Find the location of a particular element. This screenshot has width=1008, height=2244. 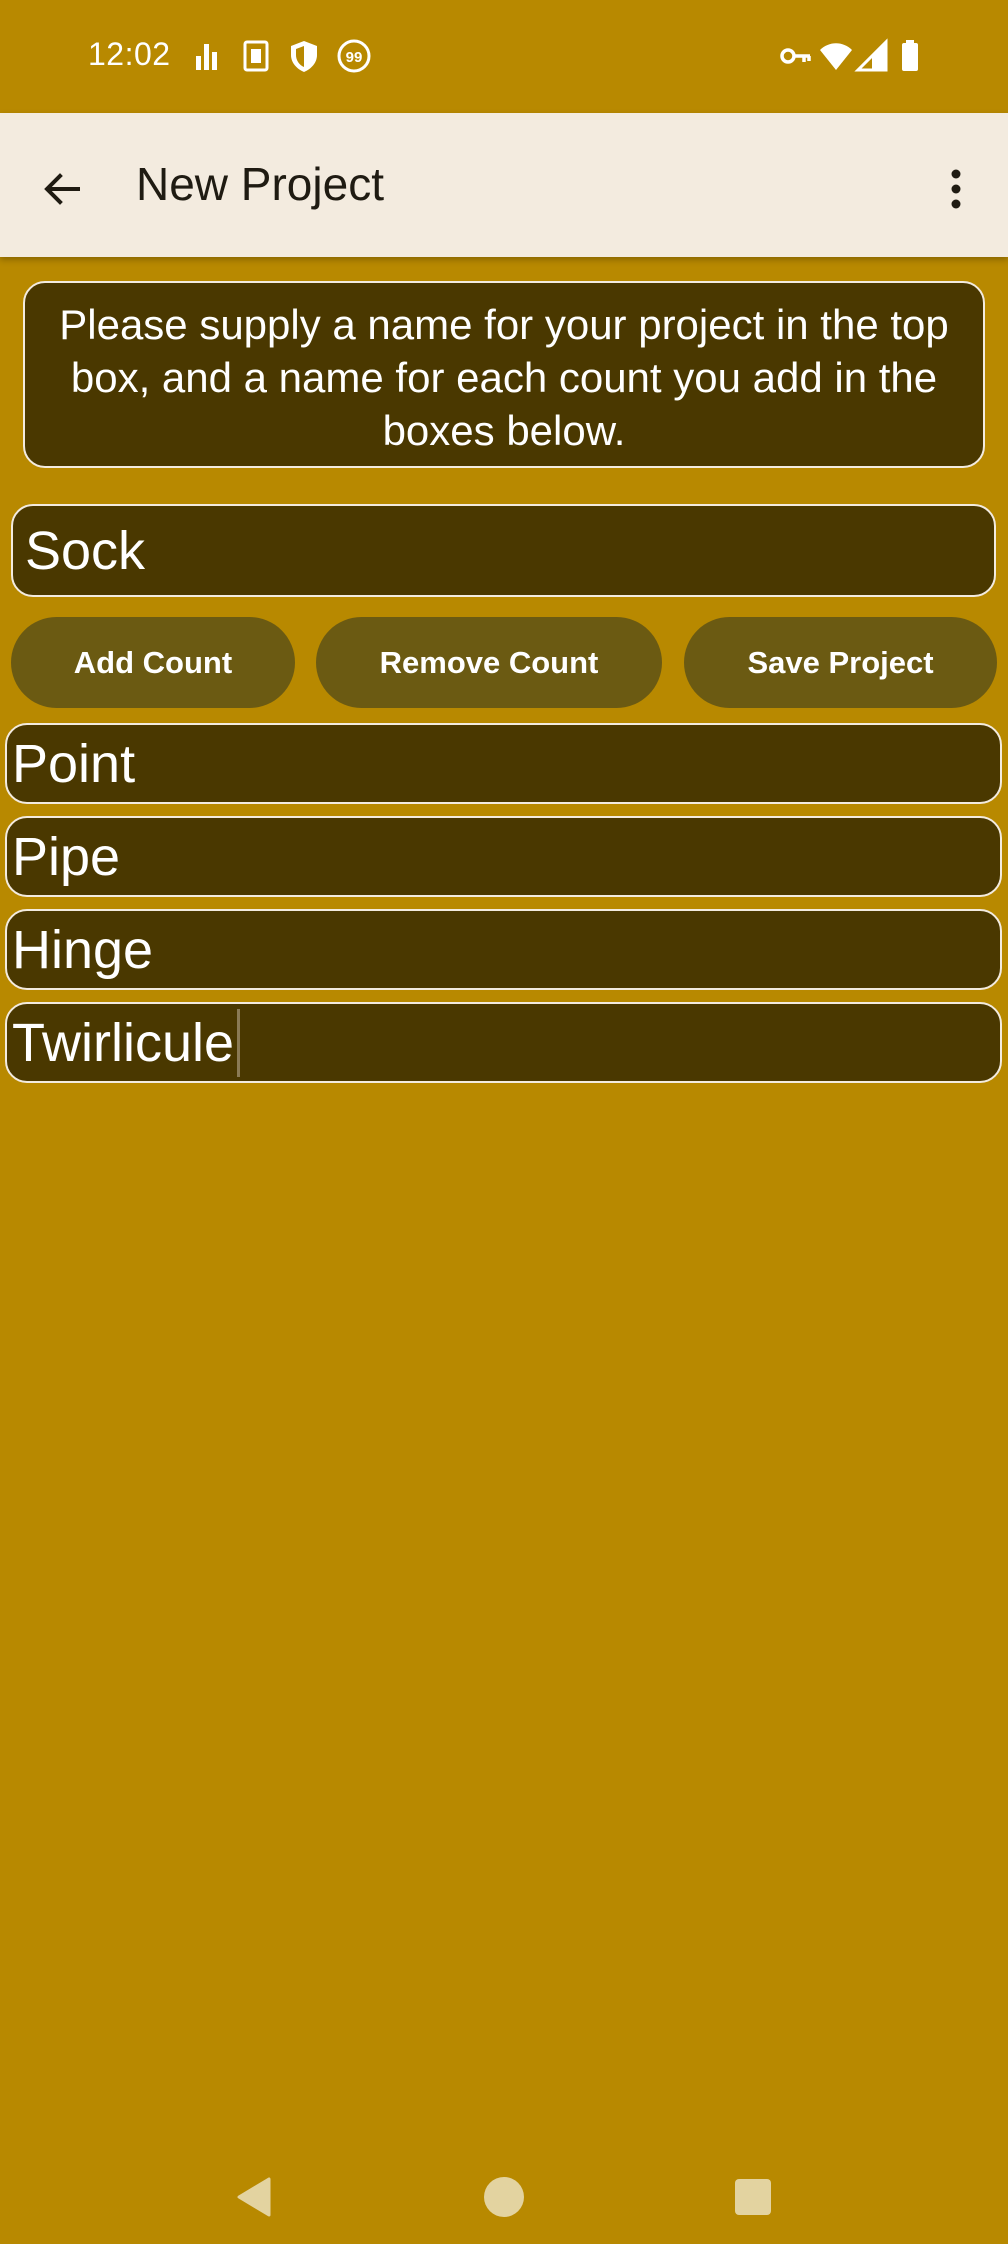

nav-home-button is located at coordinates (504, 2197).